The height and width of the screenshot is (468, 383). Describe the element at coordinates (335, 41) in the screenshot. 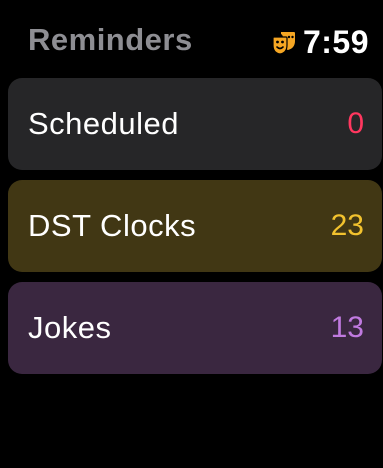

I see `clock-time: 7:59` at that location.